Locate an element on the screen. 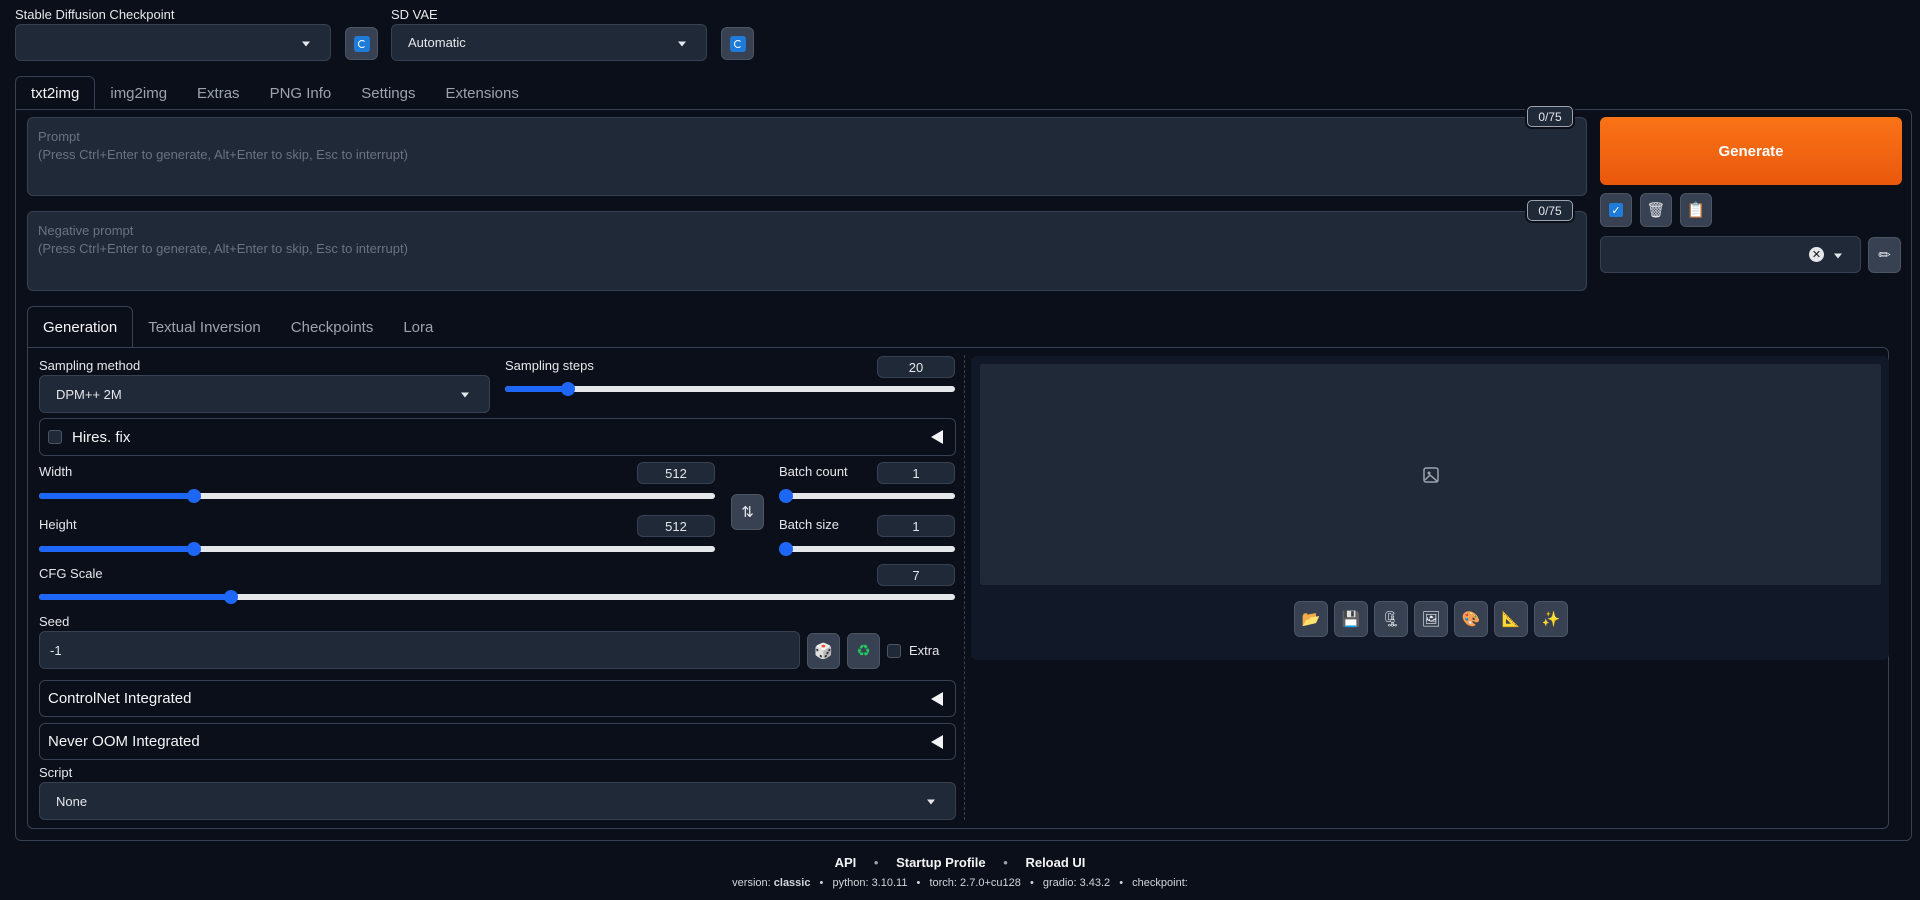  column-divider is located at coordinates (964, 587).